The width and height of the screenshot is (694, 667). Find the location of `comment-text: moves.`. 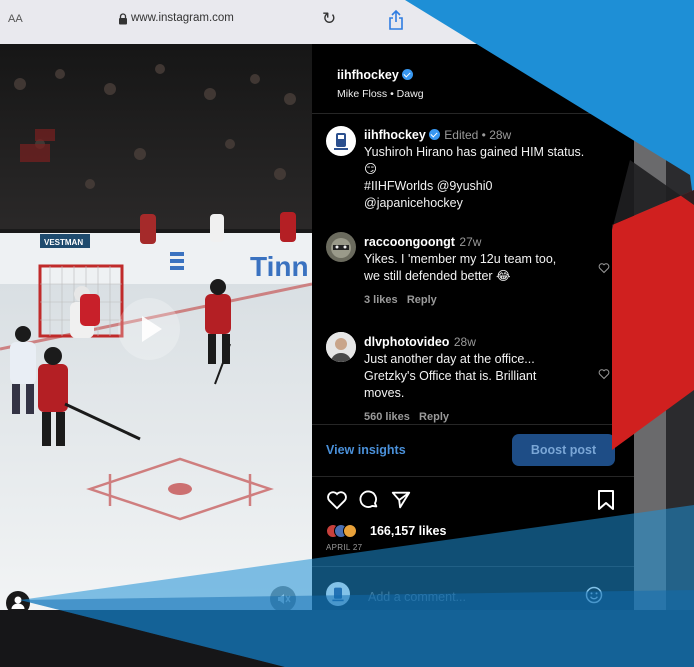

comment-text: moves. is located at coordinates (384, 393).